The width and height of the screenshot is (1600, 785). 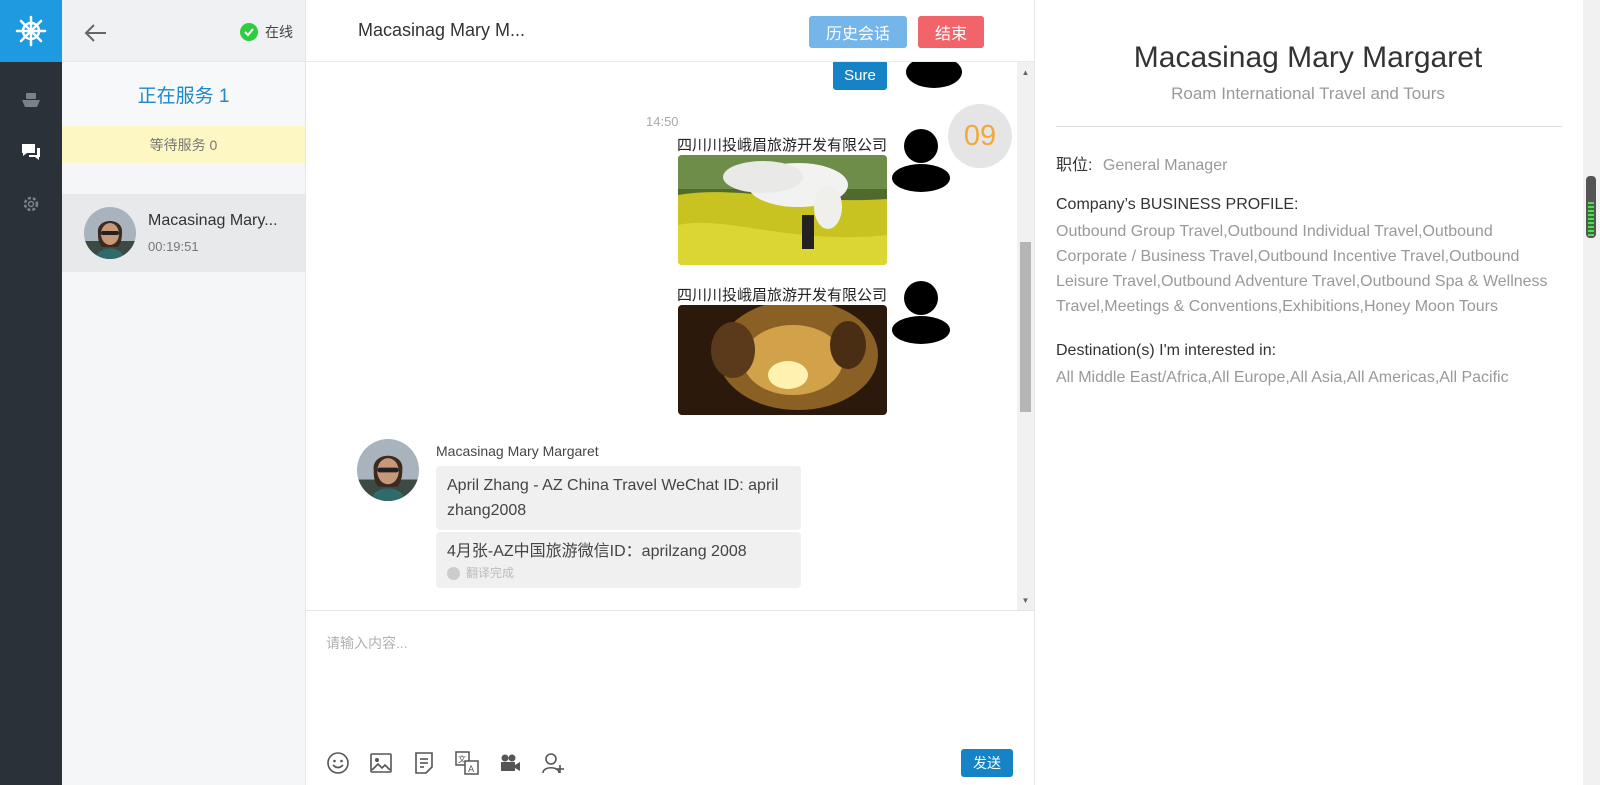 What do you see at coordinates (467, 763) in the screenshot?
I see `translate-icon: A文` at bounding box center [467, 763].